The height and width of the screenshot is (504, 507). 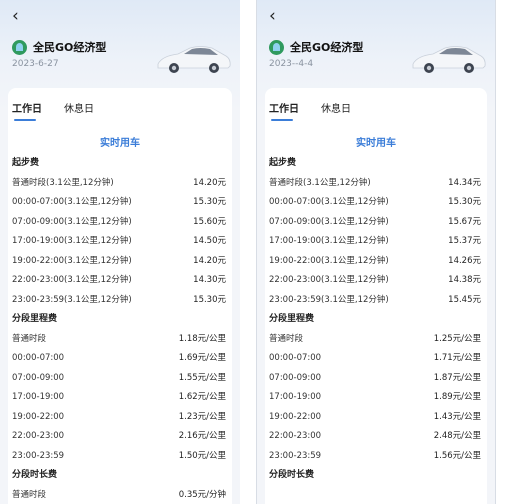 What do you see at coordinates (119, 379) in the screenshot?
I see `fare-row: 07:00-09:00 1.55元/公里` at bounding box center [119, 379].